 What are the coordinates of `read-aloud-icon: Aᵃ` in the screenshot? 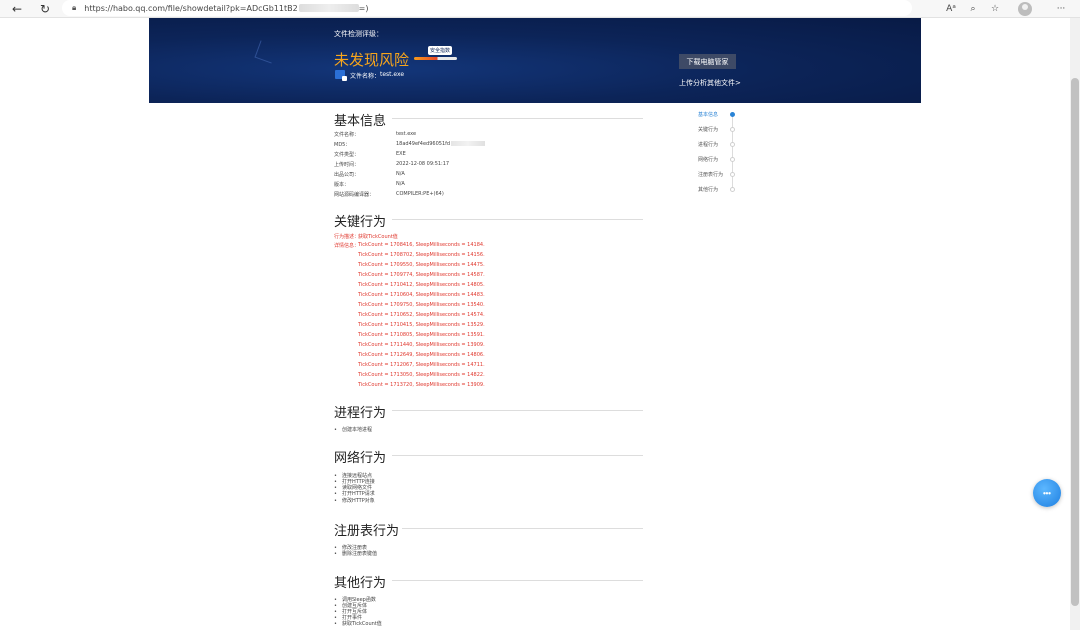 It's located at (951, 9).